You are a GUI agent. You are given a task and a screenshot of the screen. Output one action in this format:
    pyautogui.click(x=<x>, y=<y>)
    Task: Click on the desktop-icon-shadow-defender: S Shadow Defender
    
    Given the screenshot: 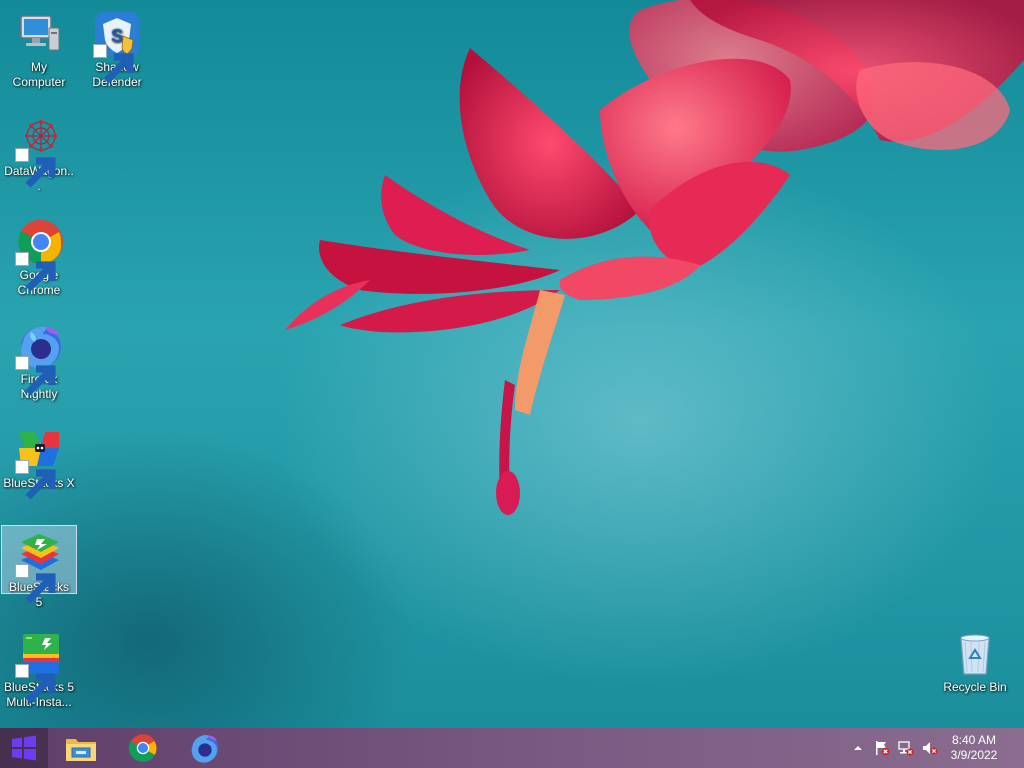 What is the action you would take?
    pyautogui.click(x=117, y=48)
    